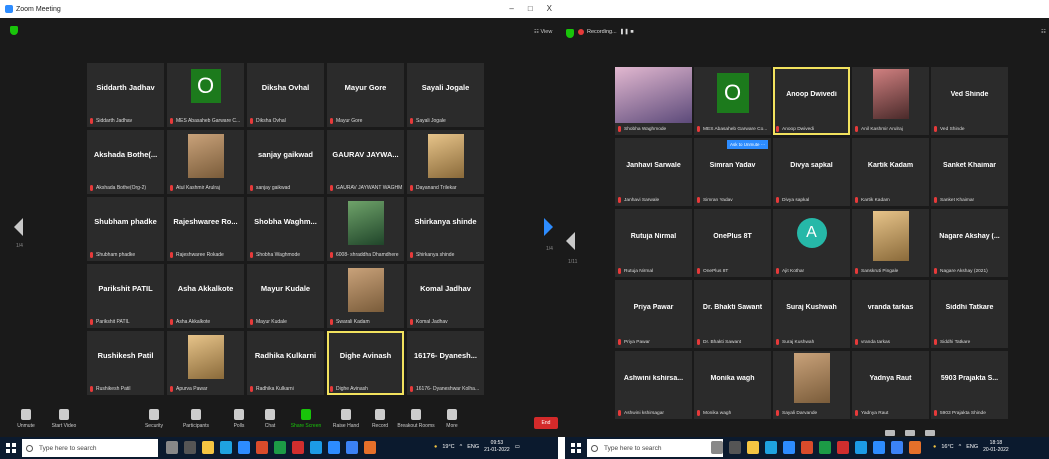 This screenshot has width=1049, height=459. What do you see at coordinates (606, 32) in the screenshot?
I see `recording-indicator: Recording... ❚❚ ■` at bounding box center [606, 32].